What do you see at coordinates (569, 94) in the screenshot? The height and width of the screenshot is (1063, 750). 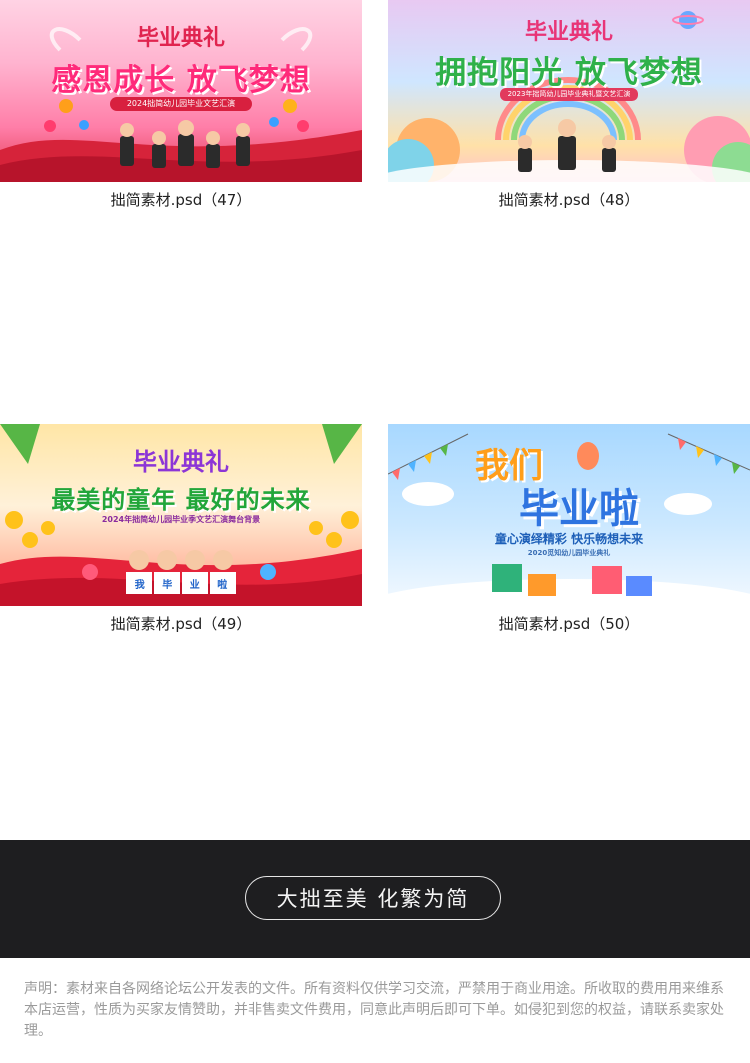 I see `banner-subtitle: 2023年拙简幼儿园毕业典礼暨文艺汇演` at bounding box center [569, 94].